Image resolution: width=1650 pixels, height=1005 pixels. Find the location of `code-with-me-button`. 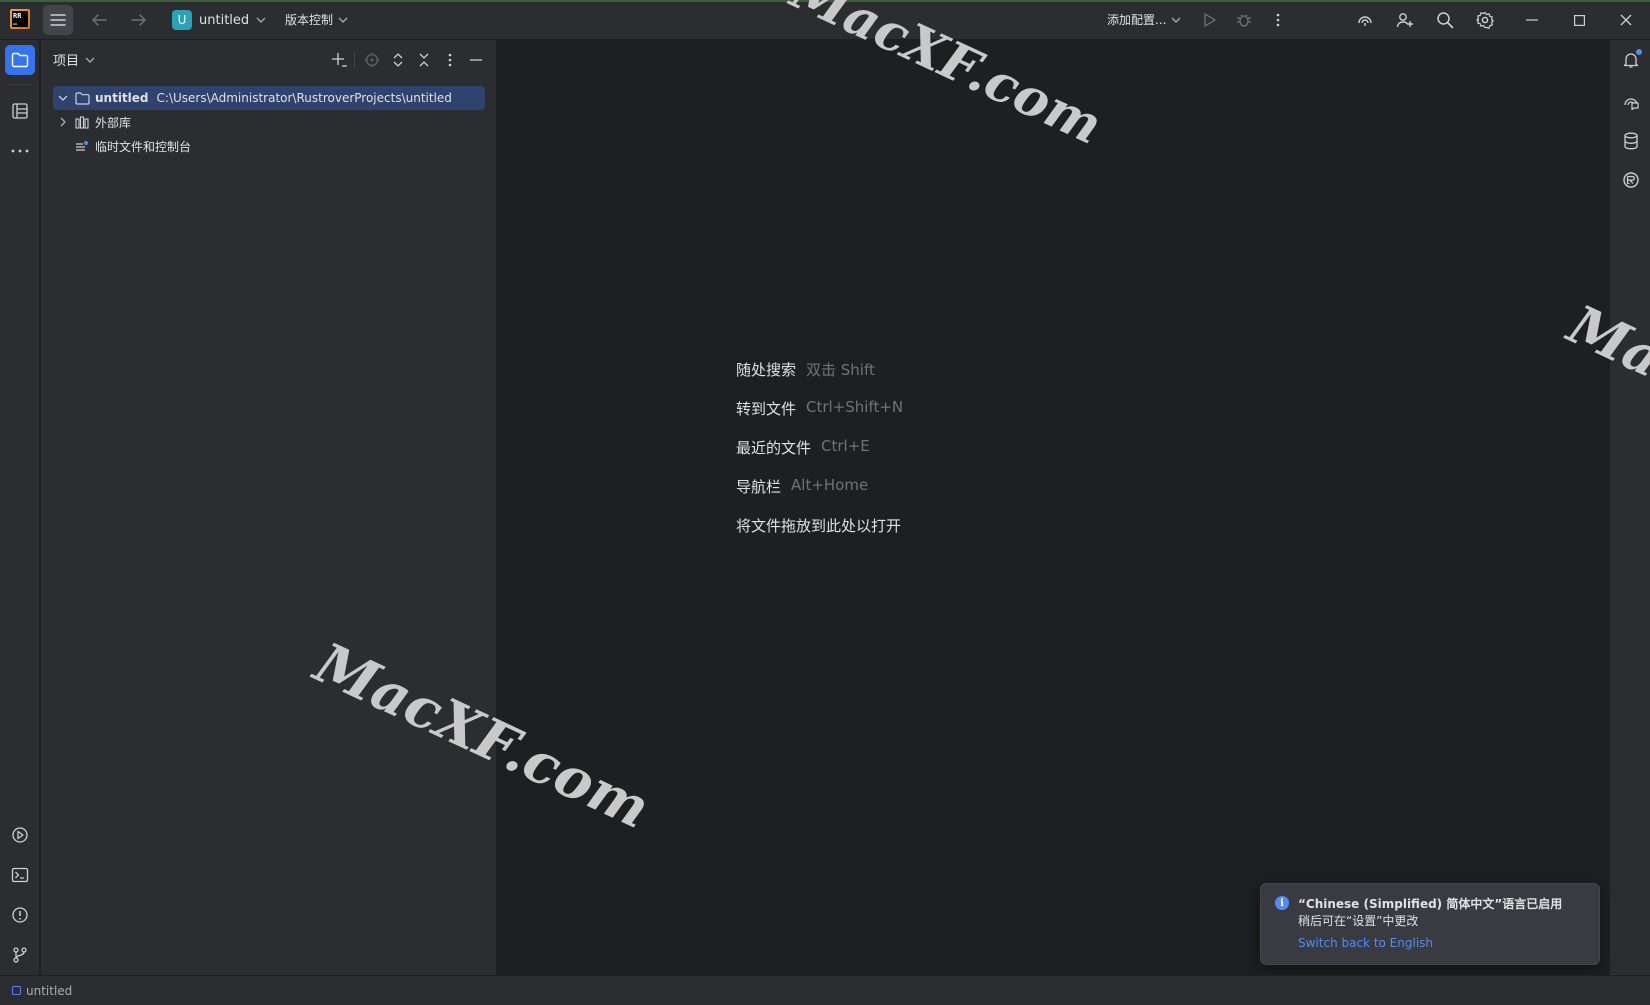

code-with-me-button is located at coordinates (1405, 20).